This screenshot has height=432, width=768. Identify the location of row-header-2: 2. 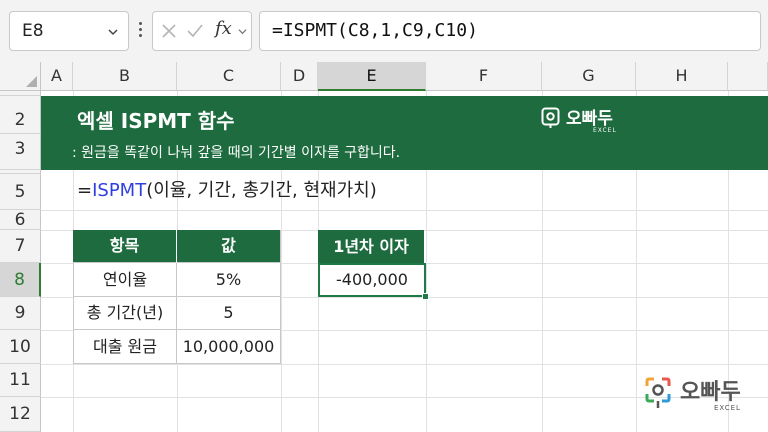
(20, 115).